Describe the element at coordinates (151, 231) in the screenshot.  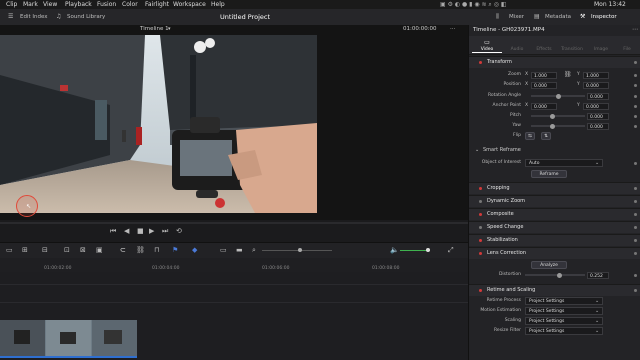
I see `play-icon: ▶` at that location.